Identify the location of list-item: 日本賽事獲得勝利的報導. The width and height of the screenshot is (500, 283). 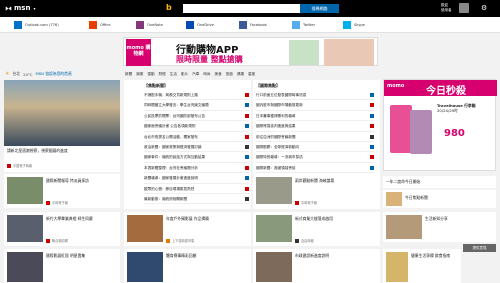
(315, 116).